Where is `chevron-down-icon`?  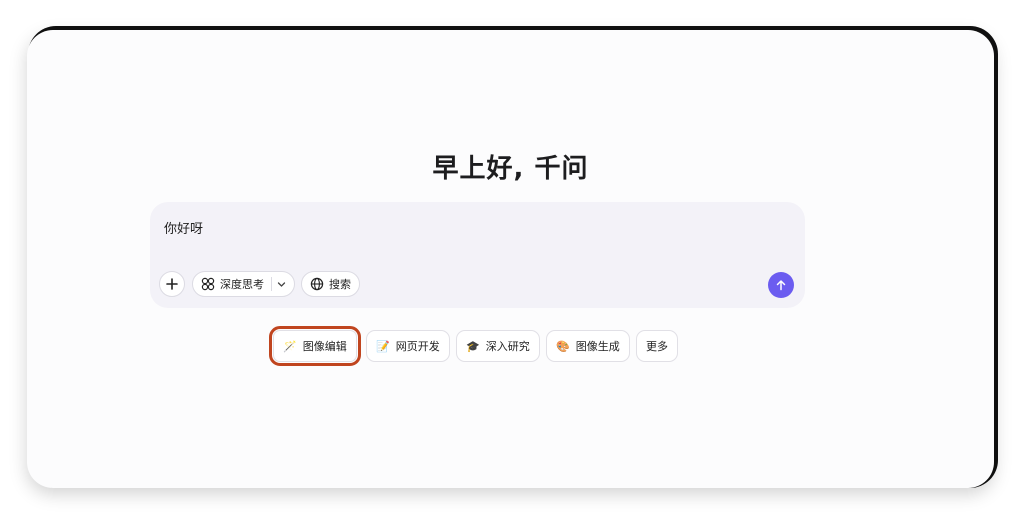
chevron-down-icon is located at coordinates (281, 284).